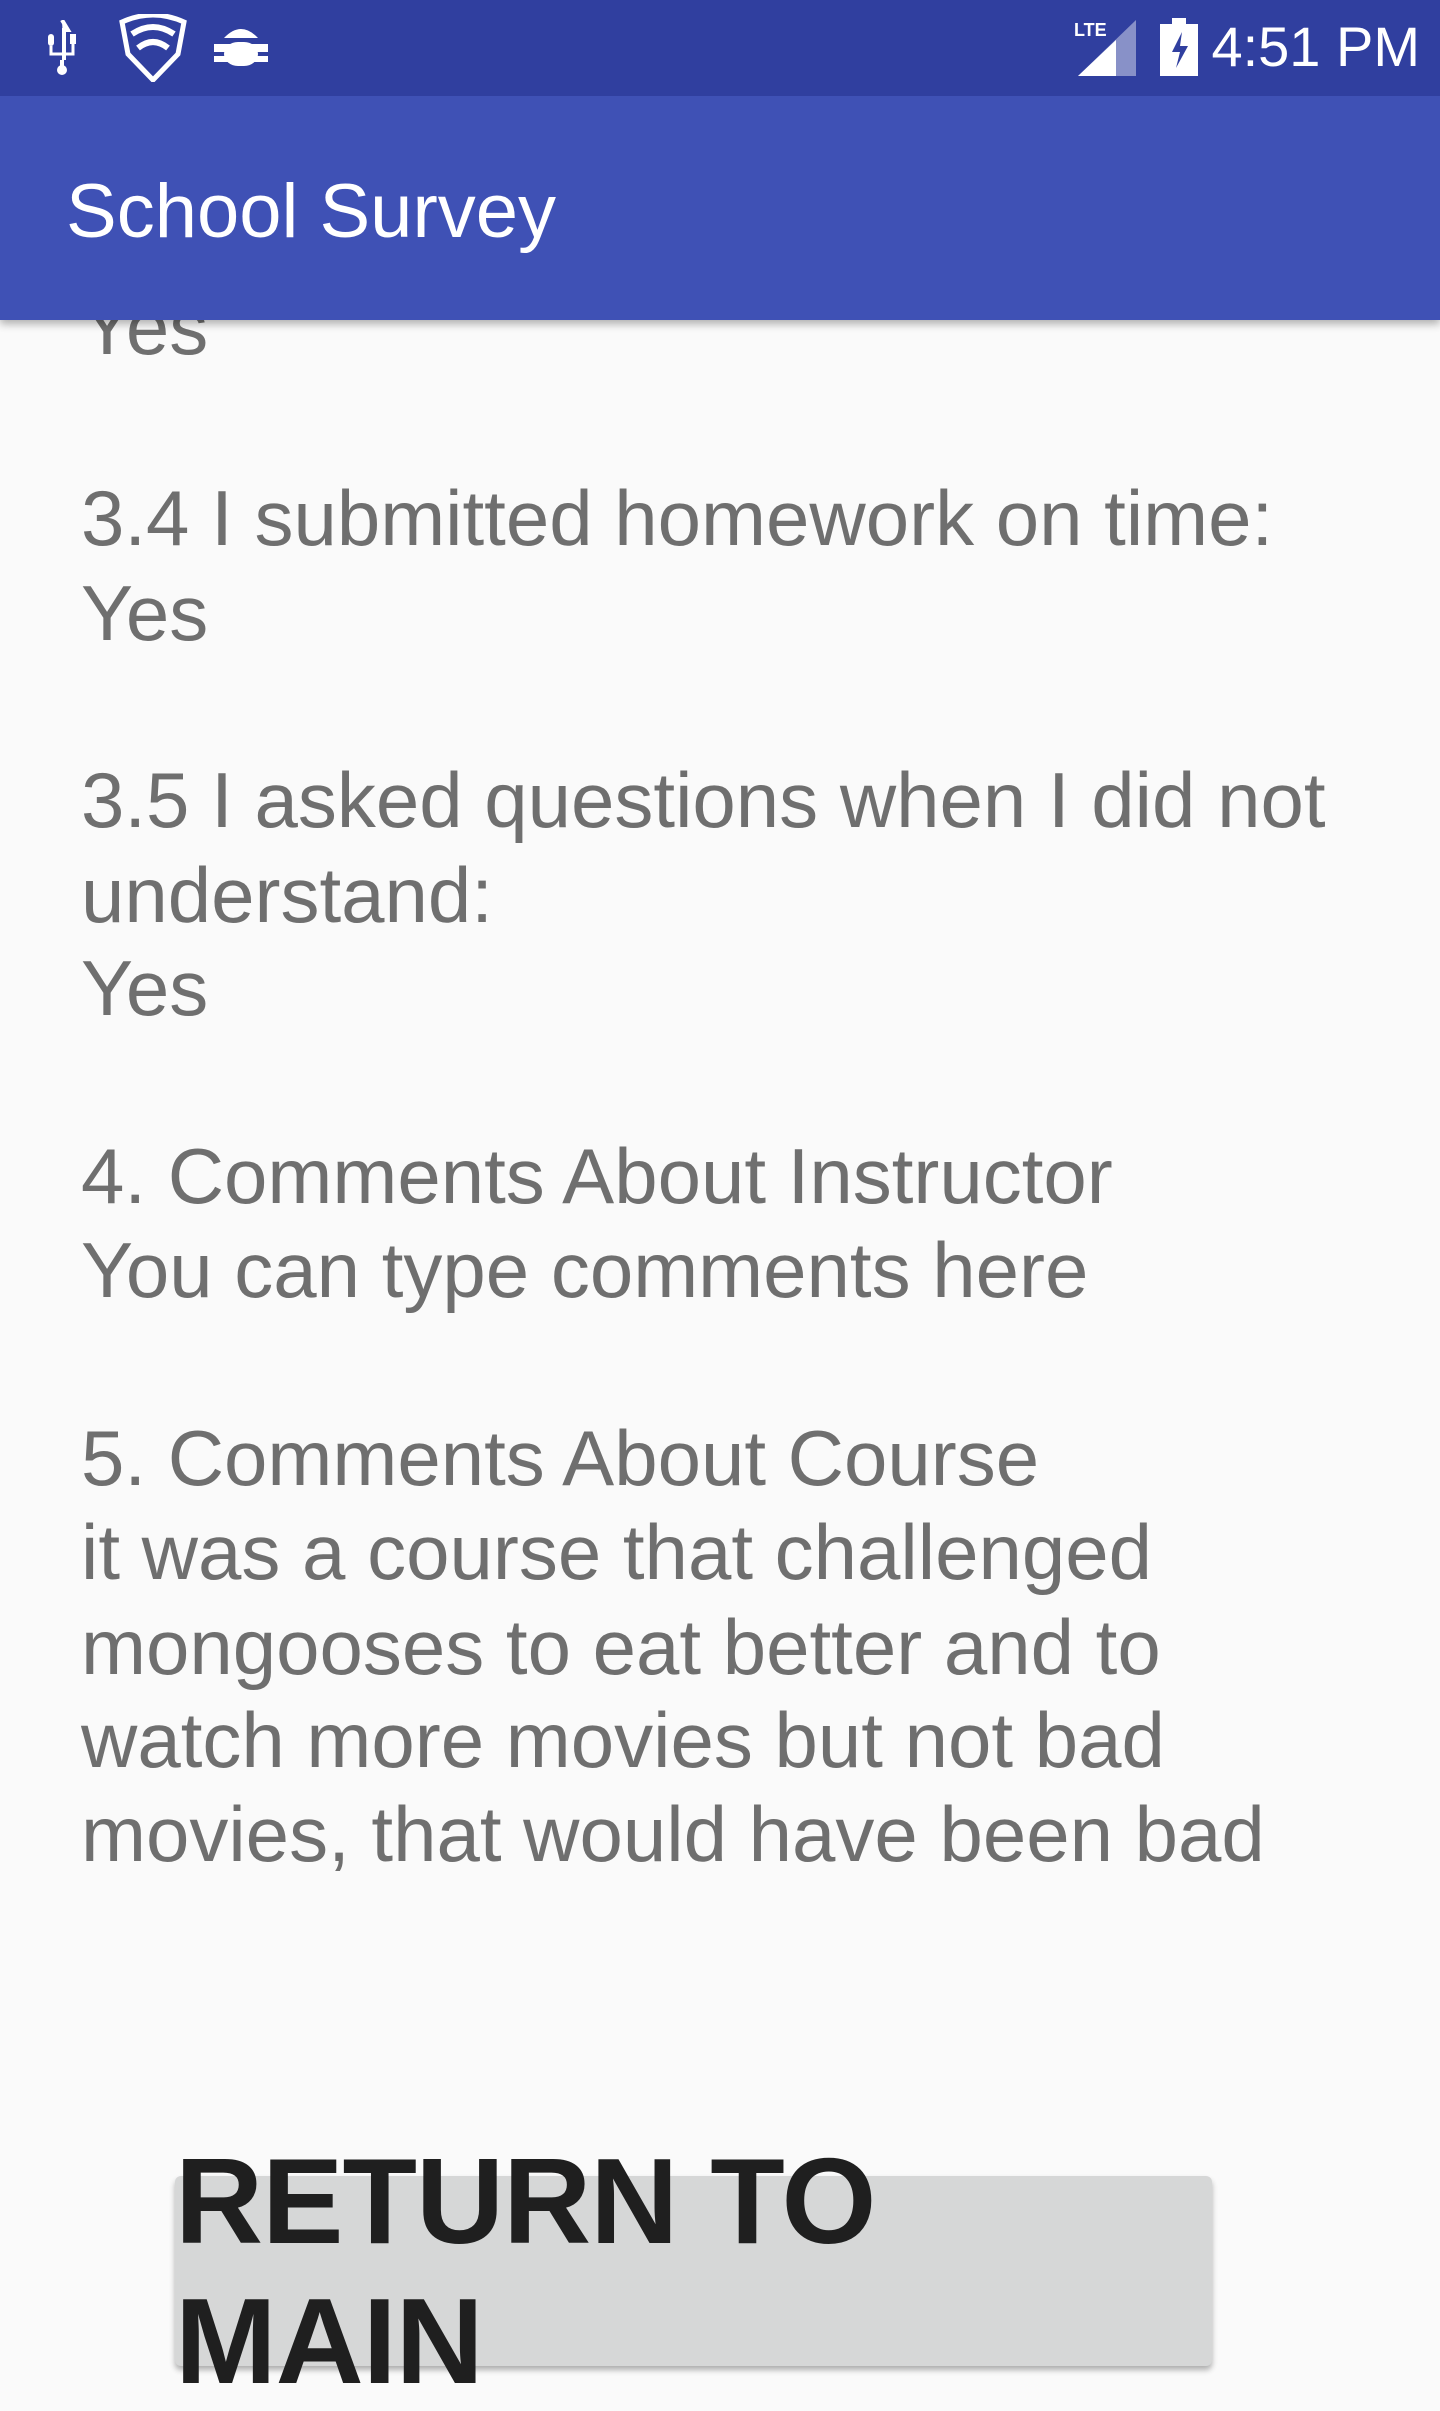  What do you see at coordinates (720, 208) in the screenshot?
I see `app-bar: School Survey` at bounding box center [720, 208].